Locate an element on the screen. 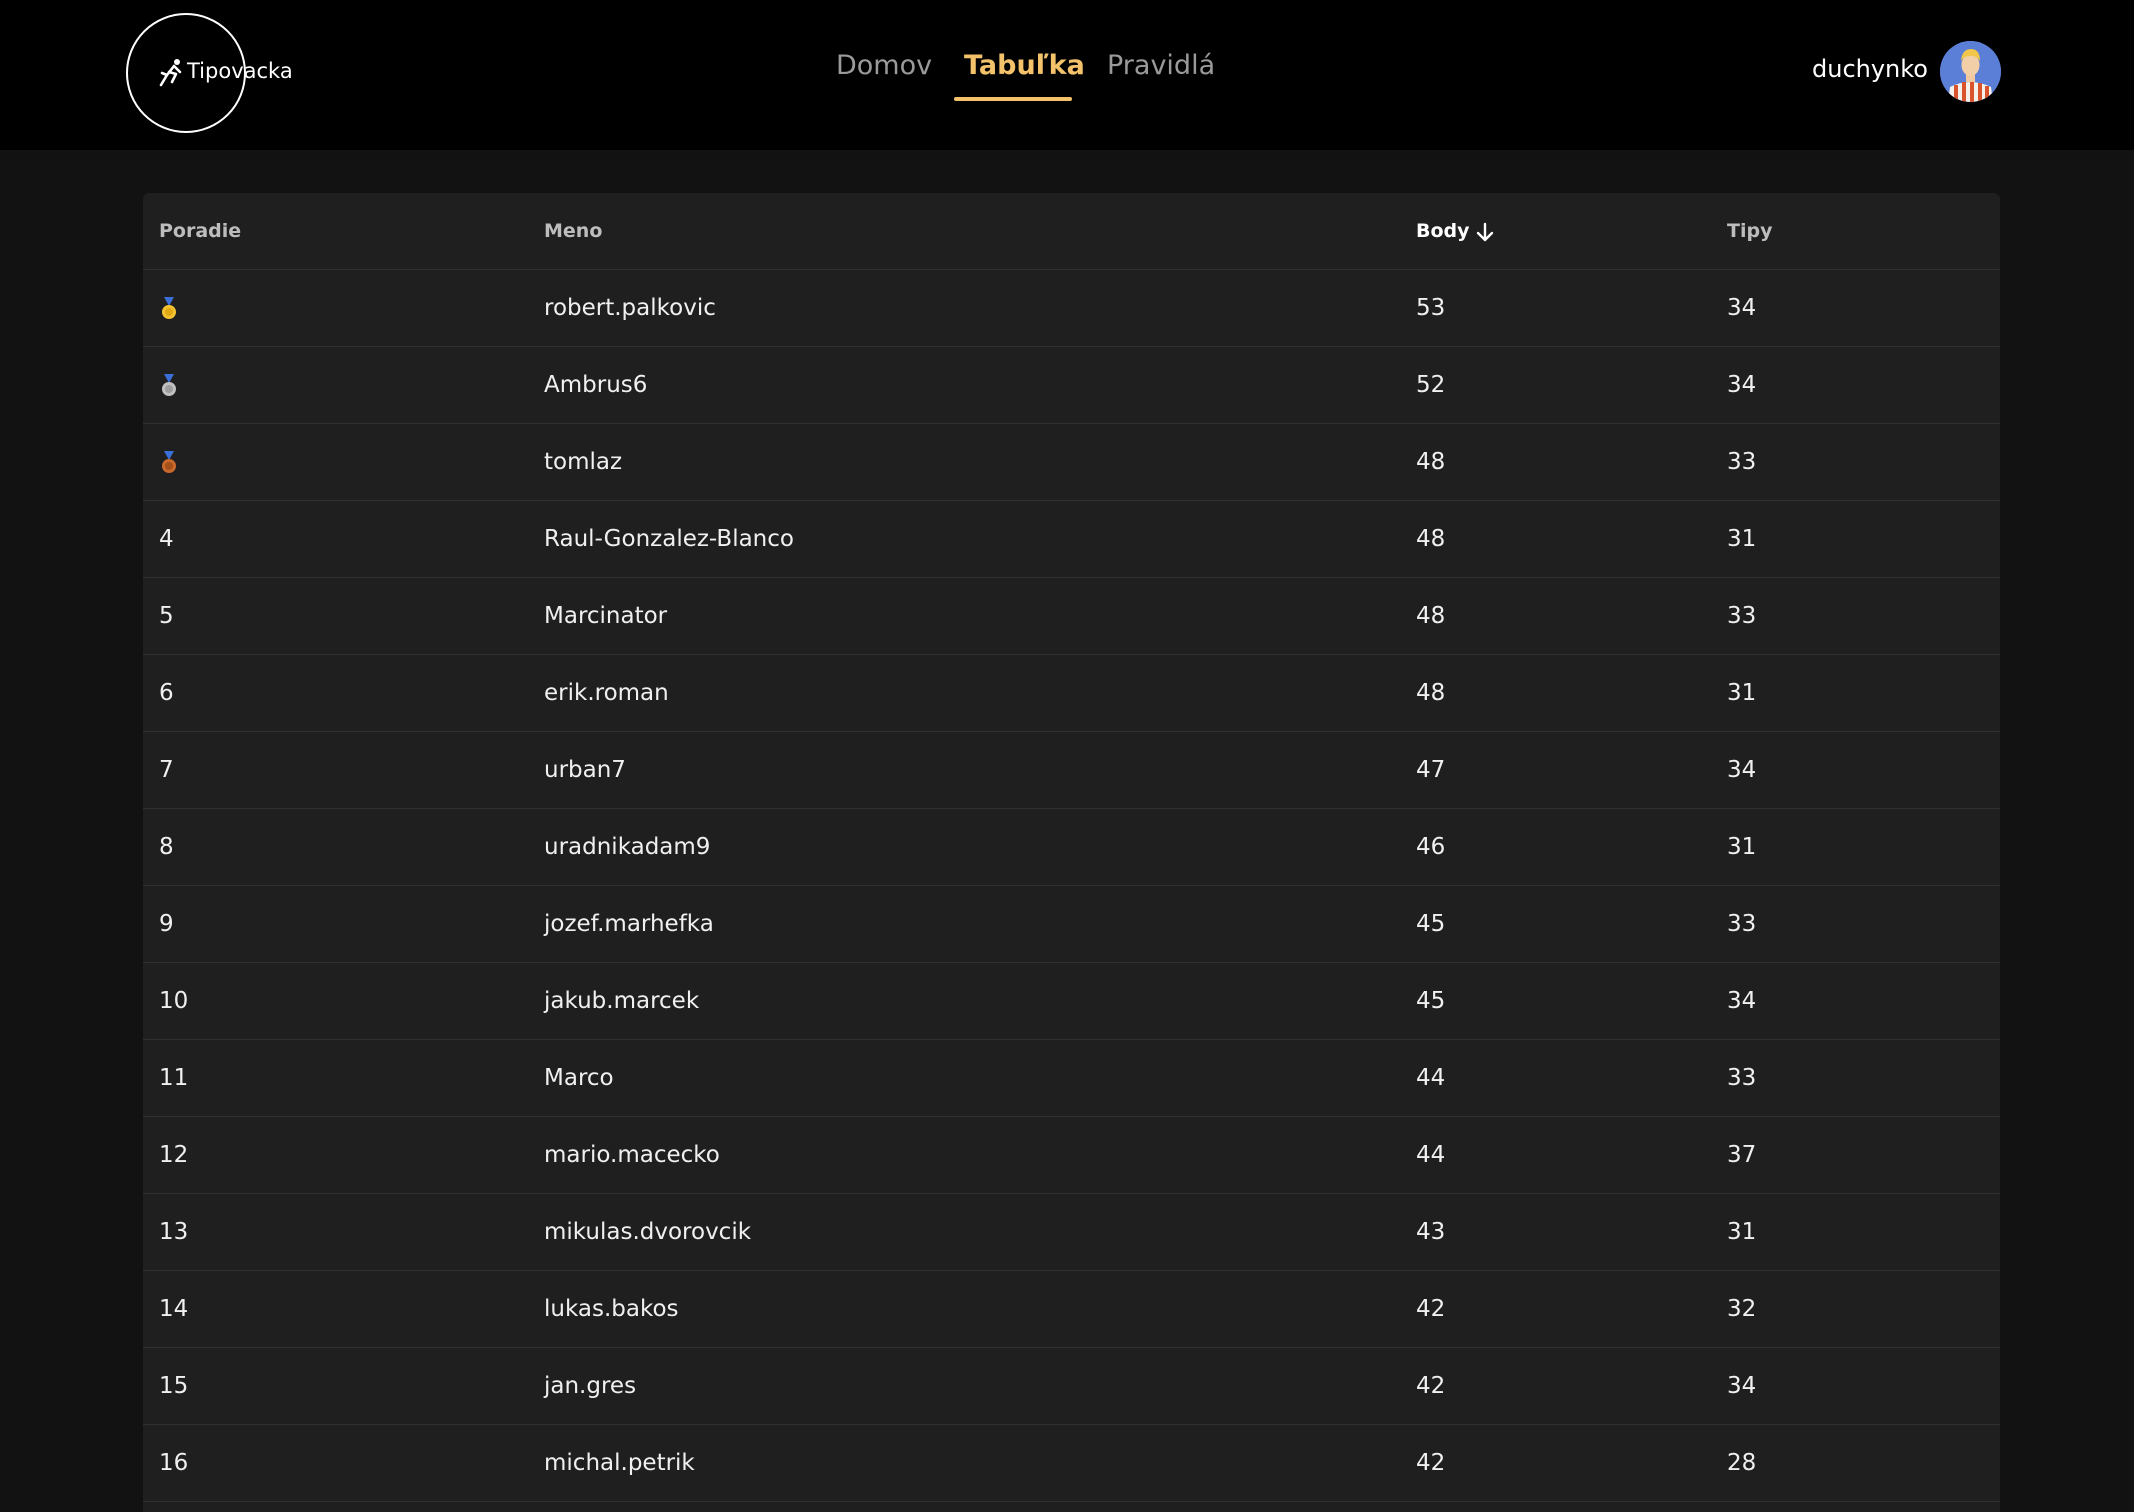 This screenshot has height=1512, width=2134. table-row: 11 Marco 44 33 is located at coordinates (1071, 1078).